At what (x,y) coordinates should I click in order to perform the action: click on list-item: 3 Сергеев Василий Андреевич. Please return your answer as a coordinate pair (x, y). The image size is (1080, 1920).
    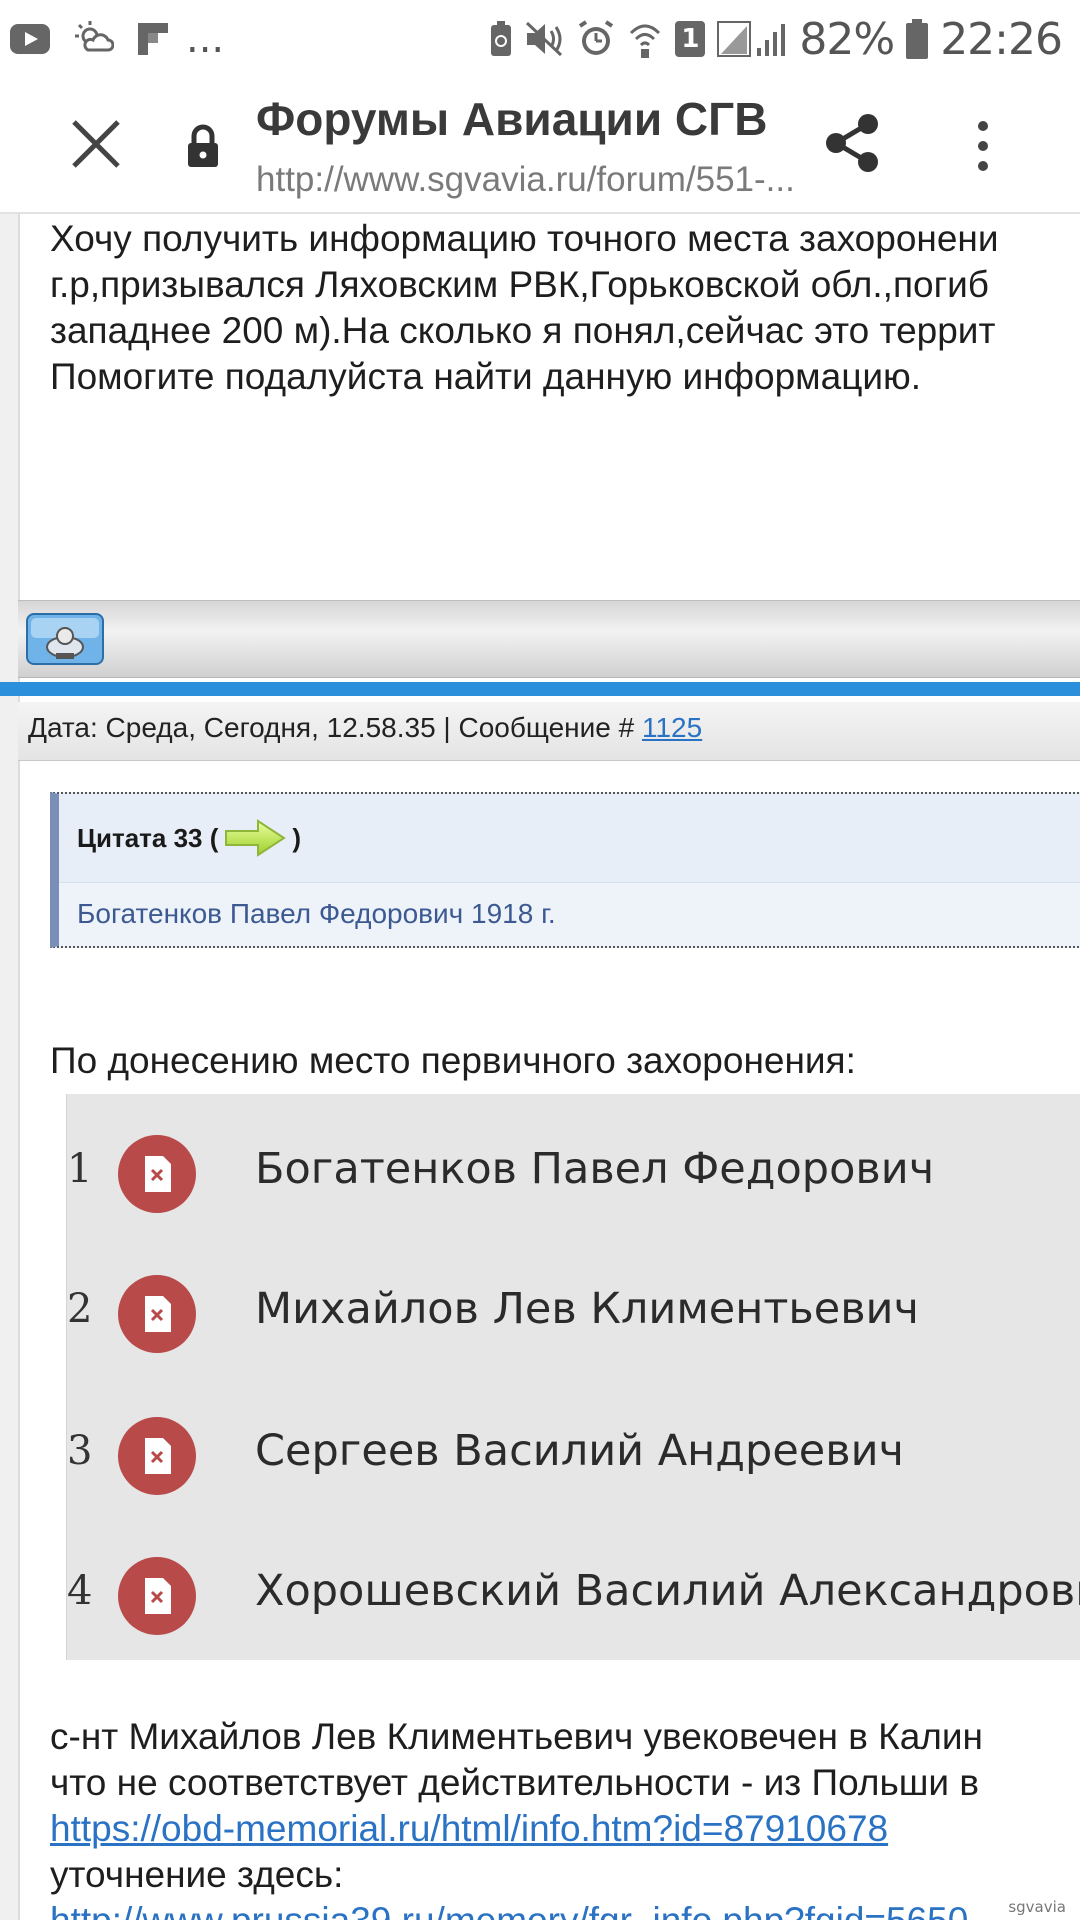
    Looking at the image, I should click on (573, 1455).